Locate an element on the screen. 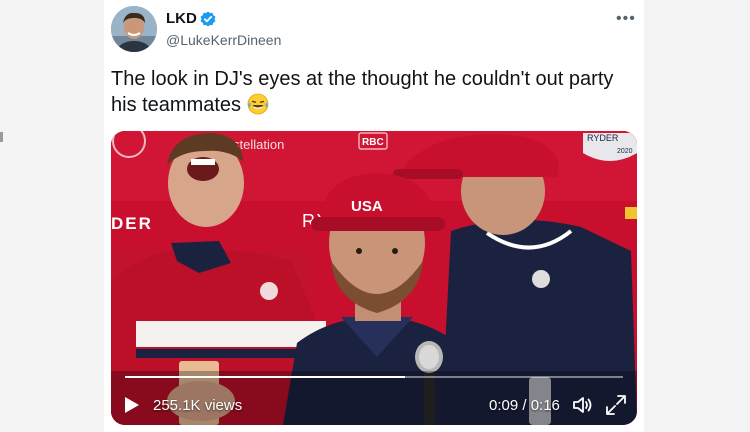  backdrop-badge-text: RBC is located at coordinates (373, 142).